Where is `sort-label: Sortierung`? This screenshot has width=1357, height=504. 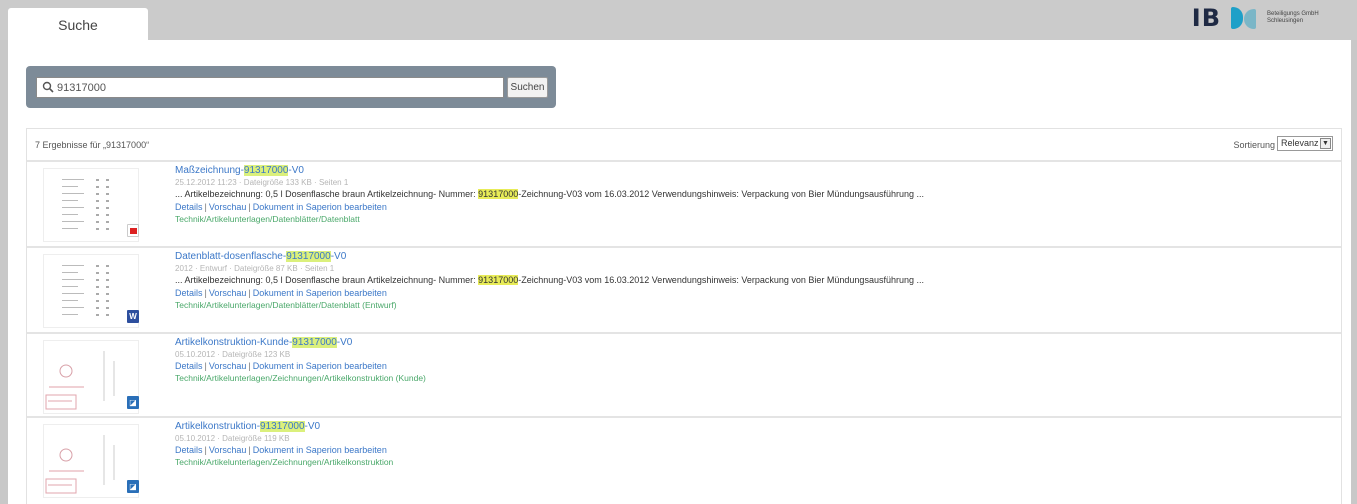
sort-label: Sortierung is located at coordinates (1254, 145).